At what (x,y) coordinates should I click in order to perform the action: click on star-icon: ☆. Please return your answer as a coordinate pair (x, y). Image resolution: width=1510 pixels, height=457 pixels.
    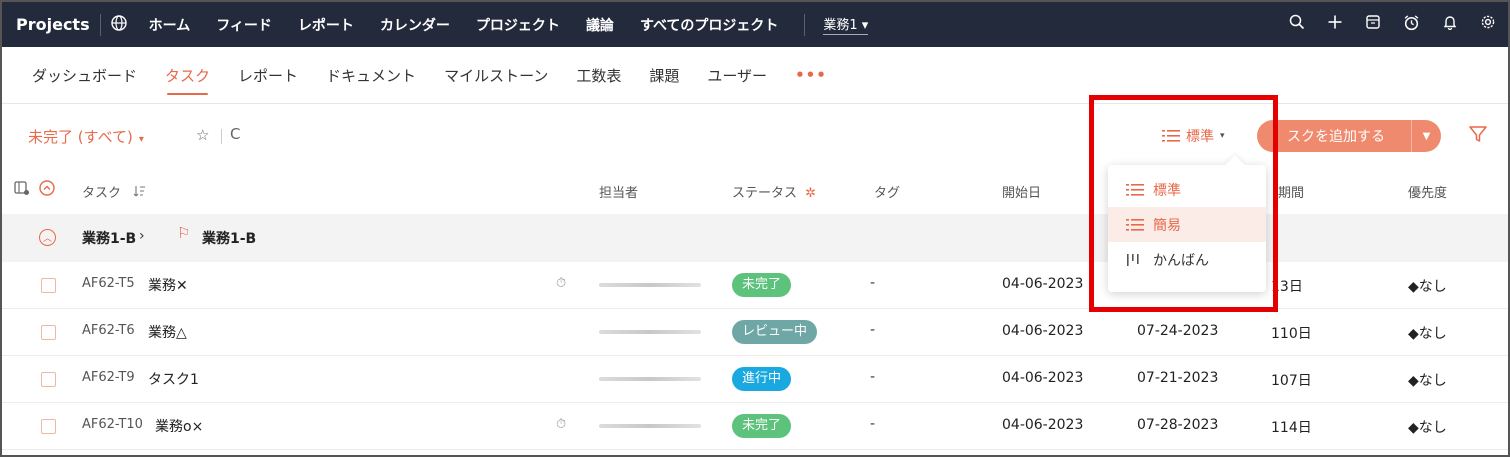
    Looking at the image, I should click on (202, 135).